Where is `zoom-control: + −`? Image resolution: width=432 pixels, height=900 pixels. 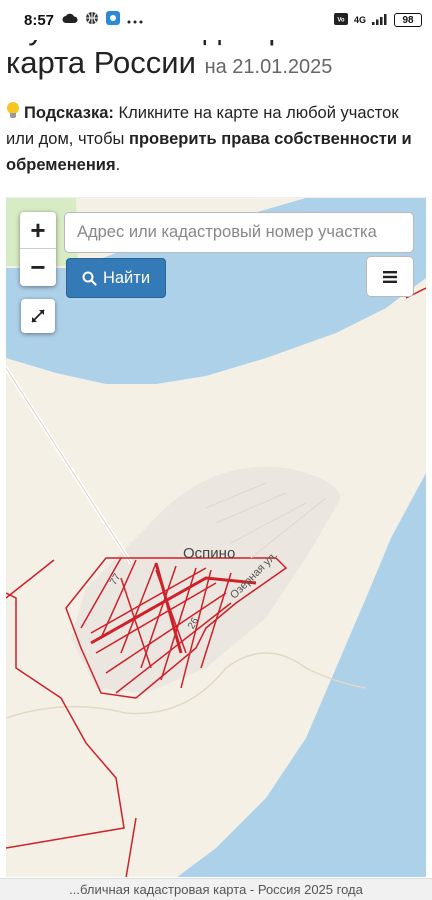 zoom-control: + − is located at coordinates (38, 249).